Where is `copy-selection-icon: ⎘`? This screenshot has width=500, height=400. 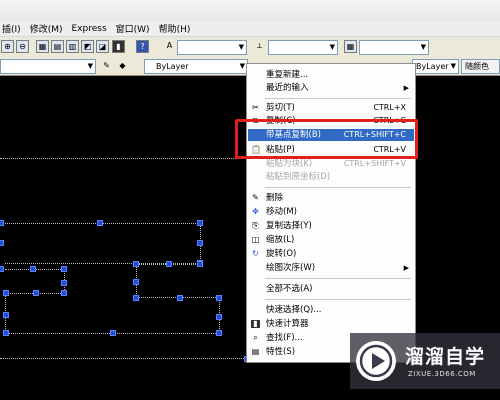
copy-selection-icon: ⎘ is located at coordinates (255, 225).